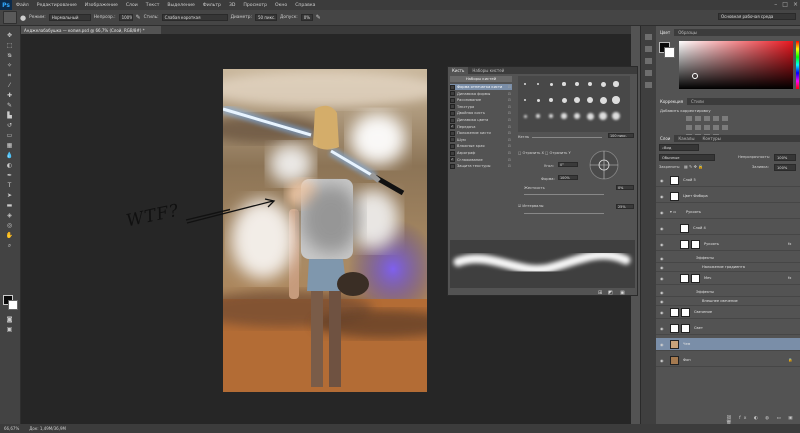 The width and height of the screenshot is (800, 433). Describe the element at coordinates (707, 127) in the screenshot. I see `black-white-icon` at that location.